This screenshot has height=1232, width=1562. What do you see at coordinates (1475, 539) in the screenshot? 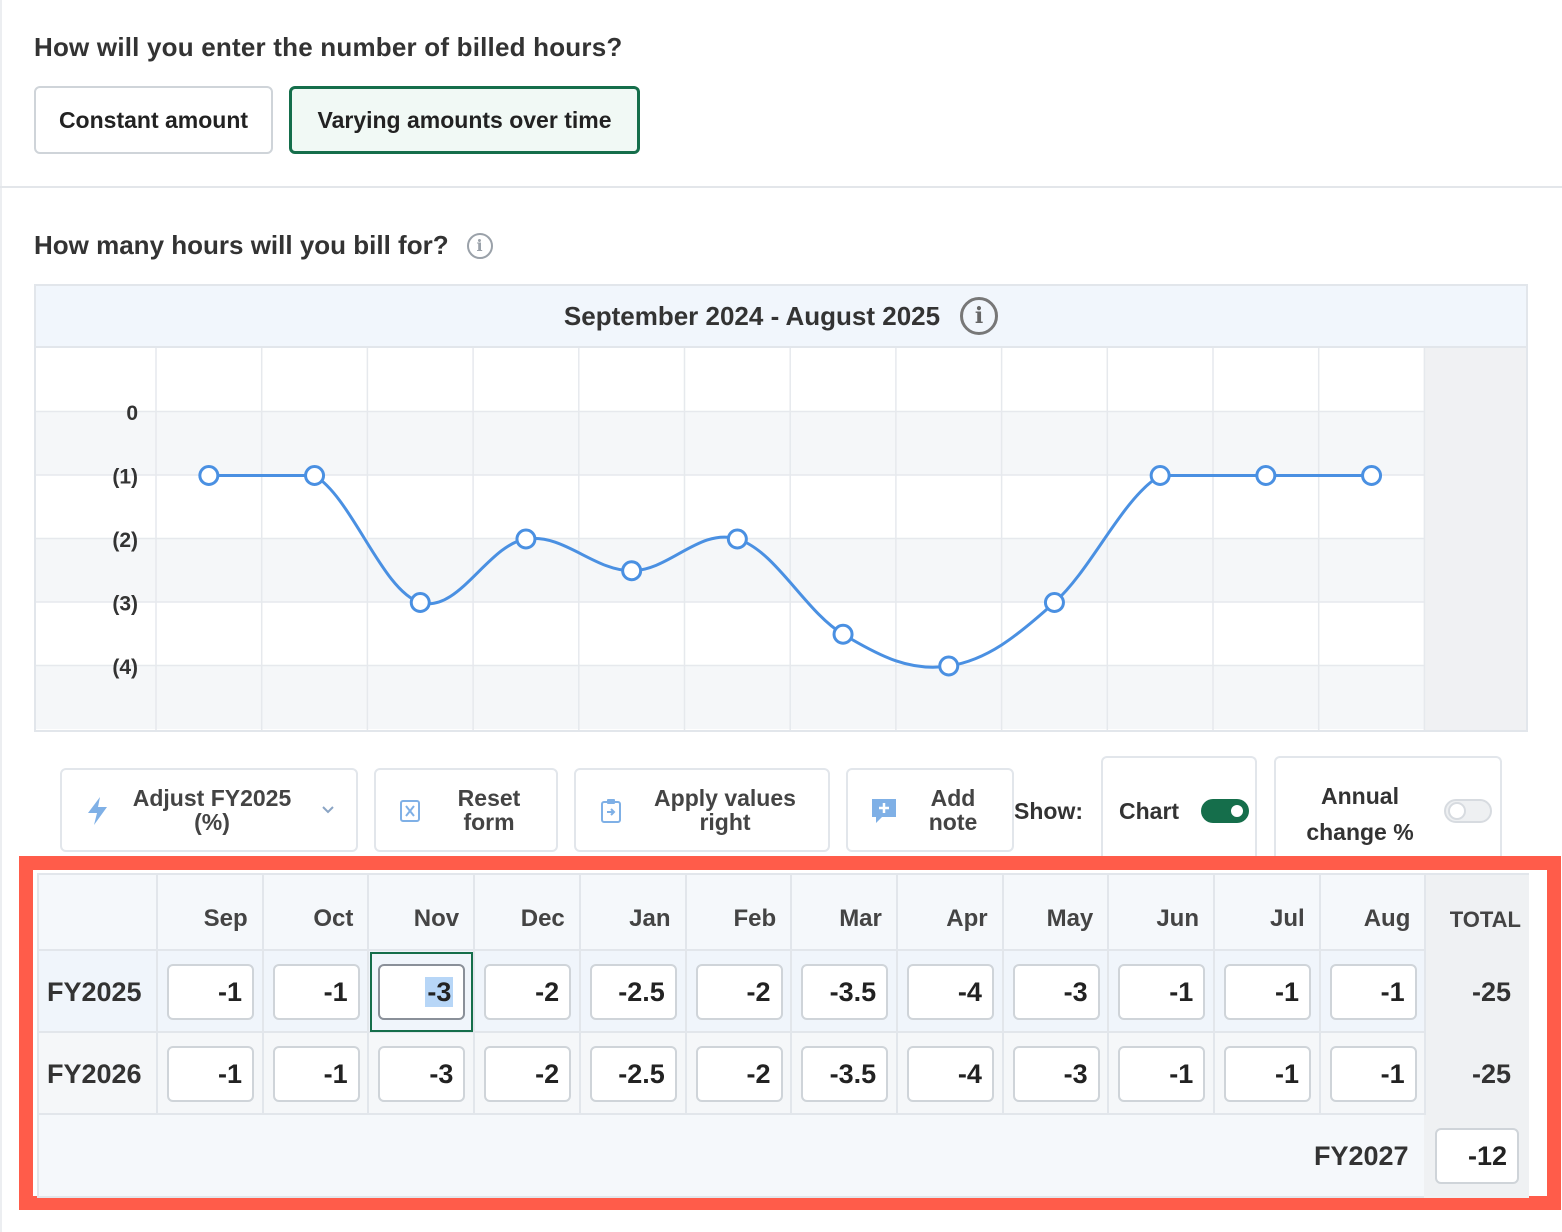
I see `chart-total-column` at bounding box center [1475, 539].